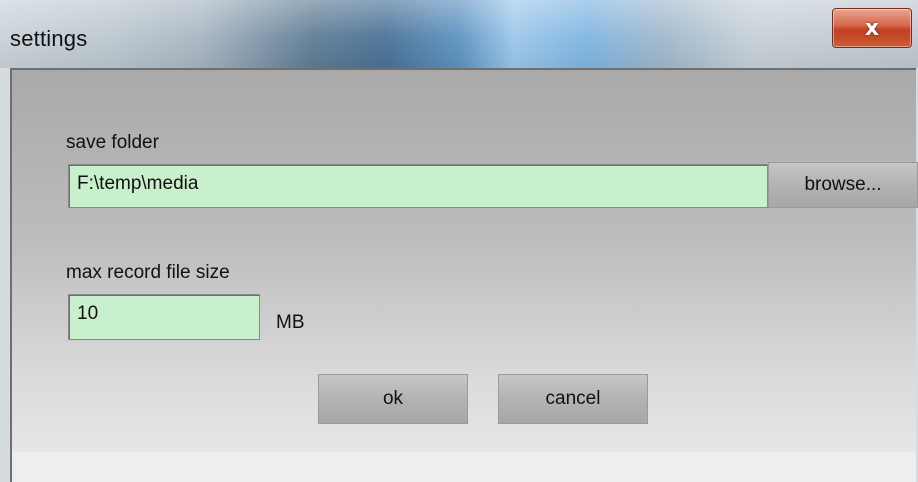  What do you see at coordinates (418, 186) in the screenshot?
I see `save-folder-input: F:\temp\media` at bounding box center [418, 186].